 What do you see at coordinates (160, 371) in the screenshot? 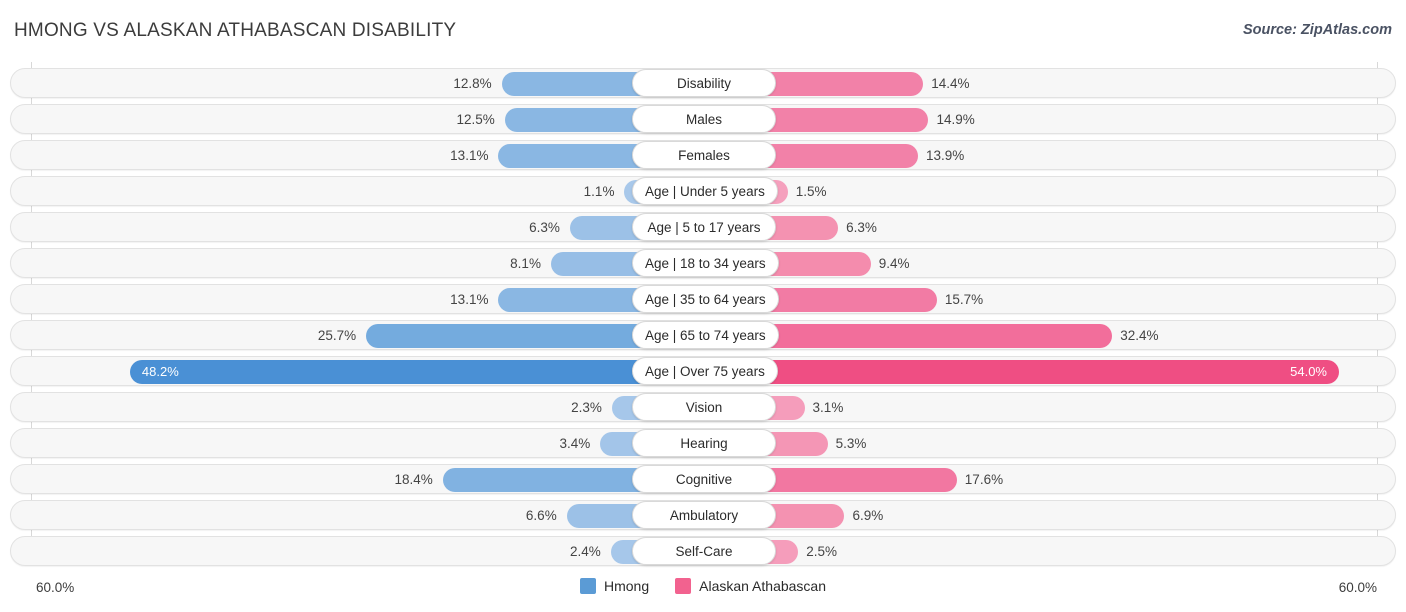
I see `value-label-hmong: 48.2%` at bounding box center [160, 371].